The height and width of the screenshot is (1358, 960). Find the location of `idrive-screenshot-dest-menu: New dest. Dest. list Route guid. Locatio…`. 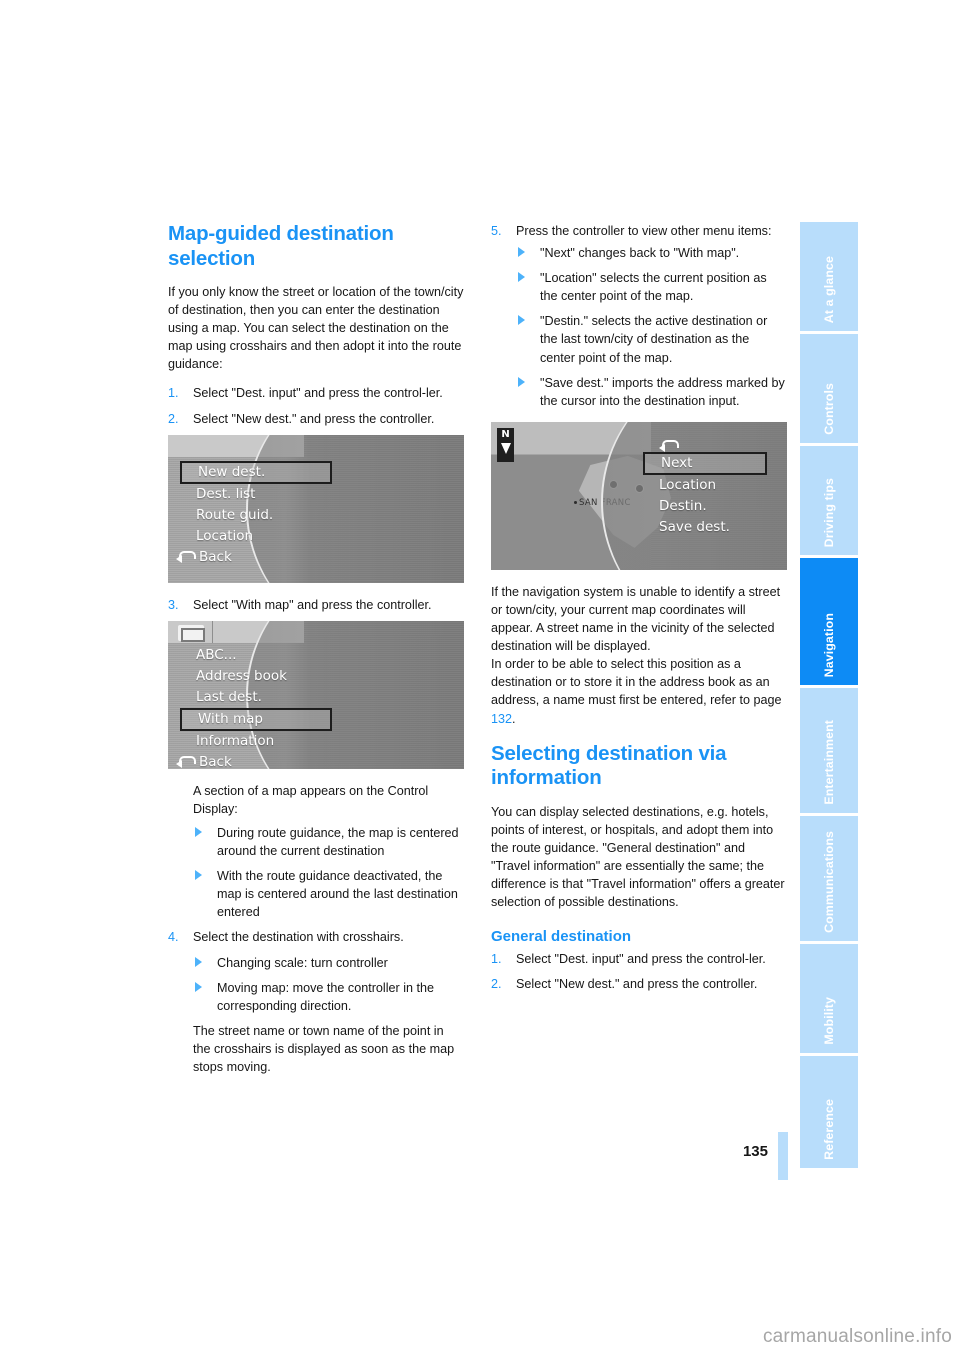

idrive-screenshot-dest-menu: New dest. Dest. list Route guid. Locatio… is located at coordinates (316, 508).